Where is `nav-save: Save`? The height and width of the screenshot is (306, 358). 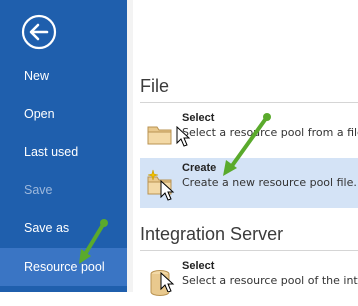 nav-save: Save is located at coordinates (63, 190).